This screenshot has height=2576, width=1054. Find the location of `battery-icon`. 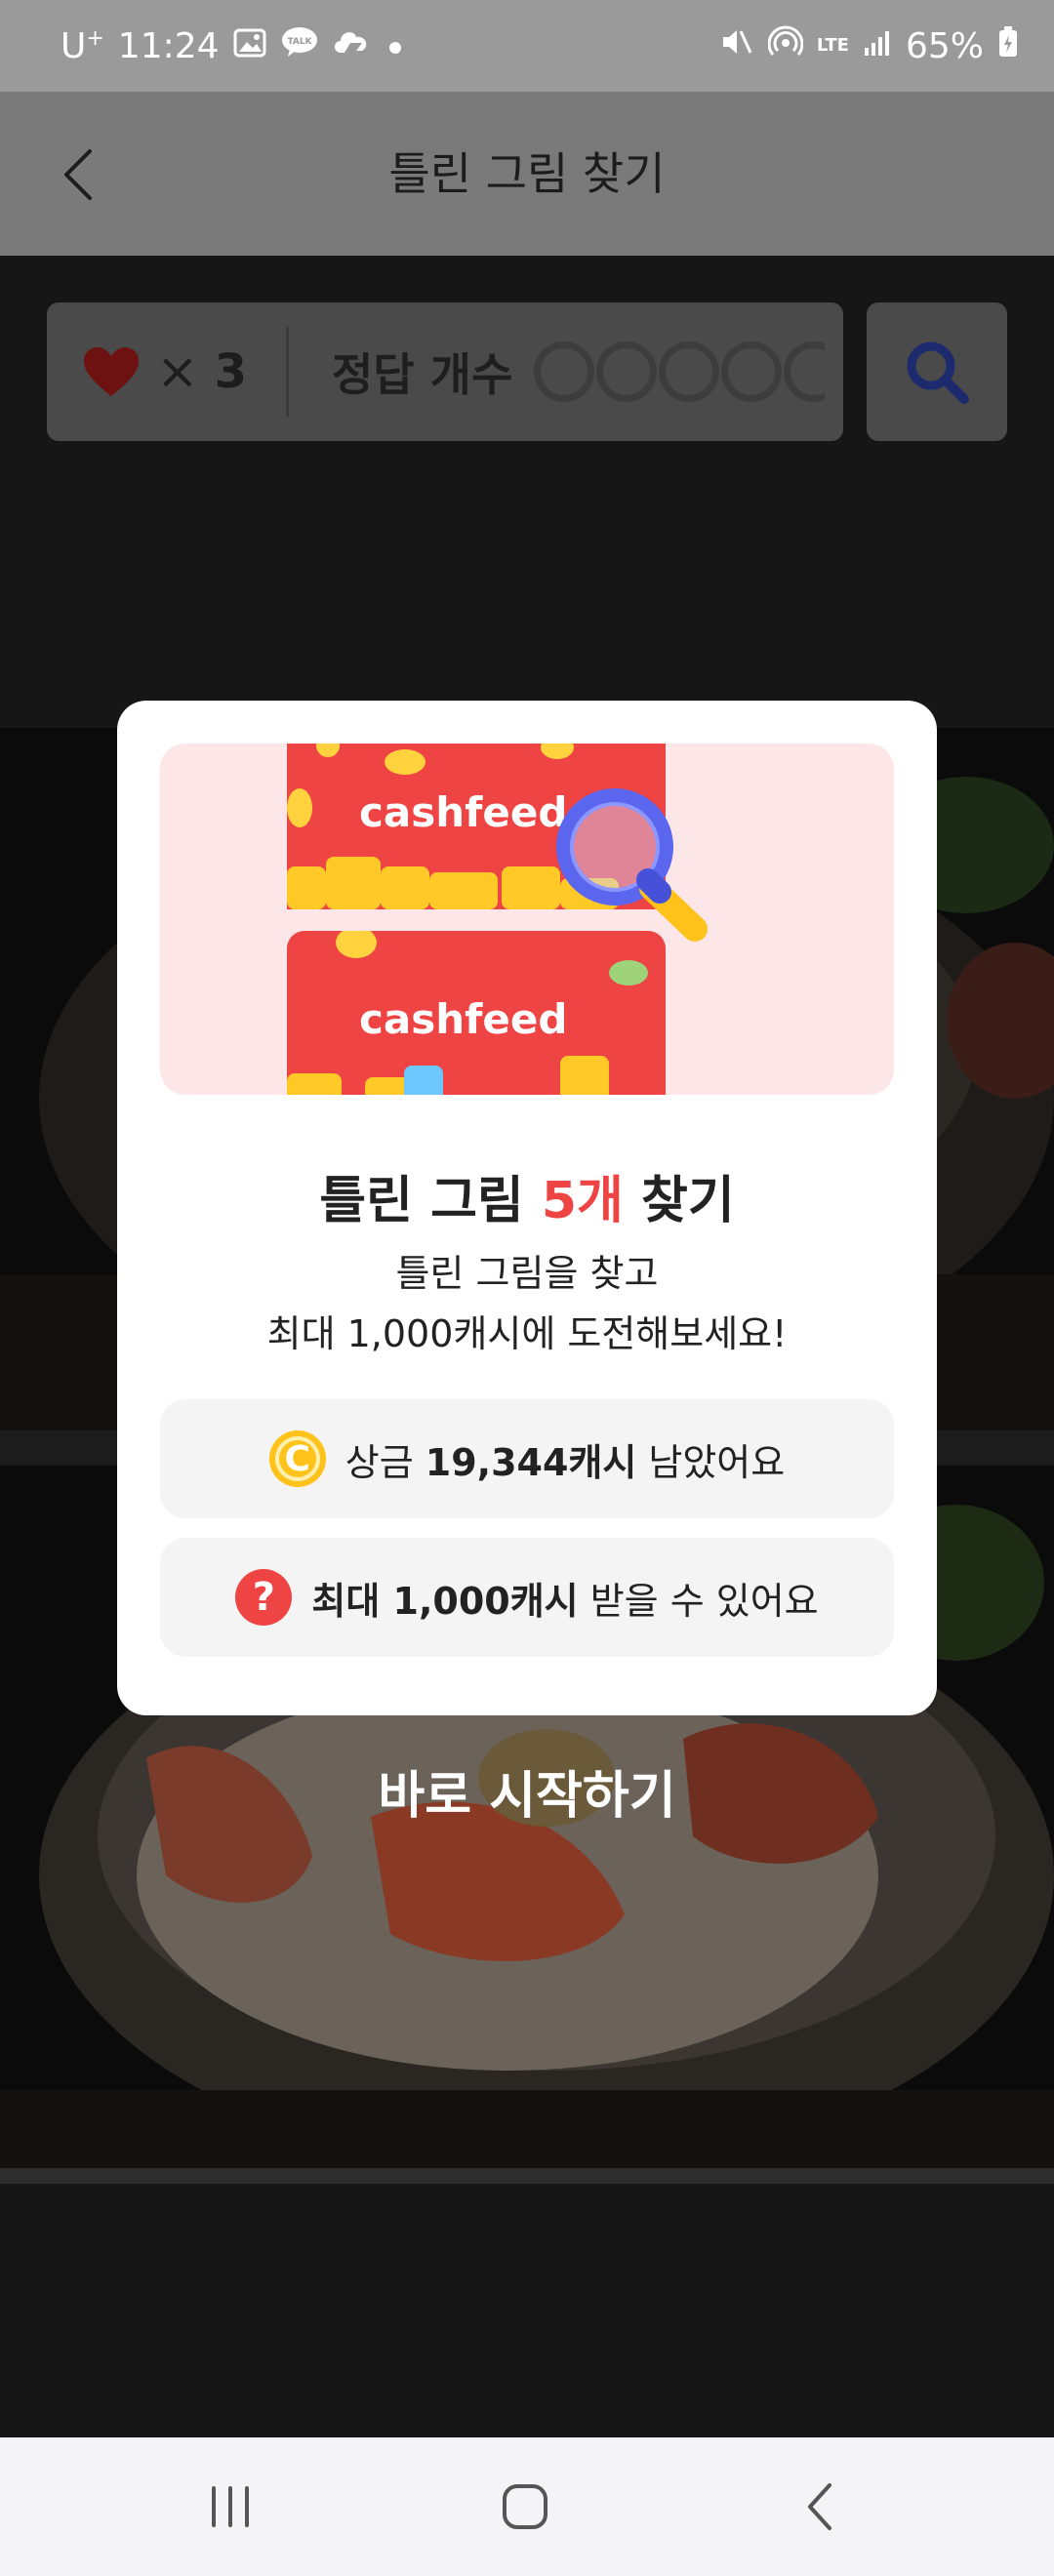

battery-icon is located at coordinates (1008, 46).